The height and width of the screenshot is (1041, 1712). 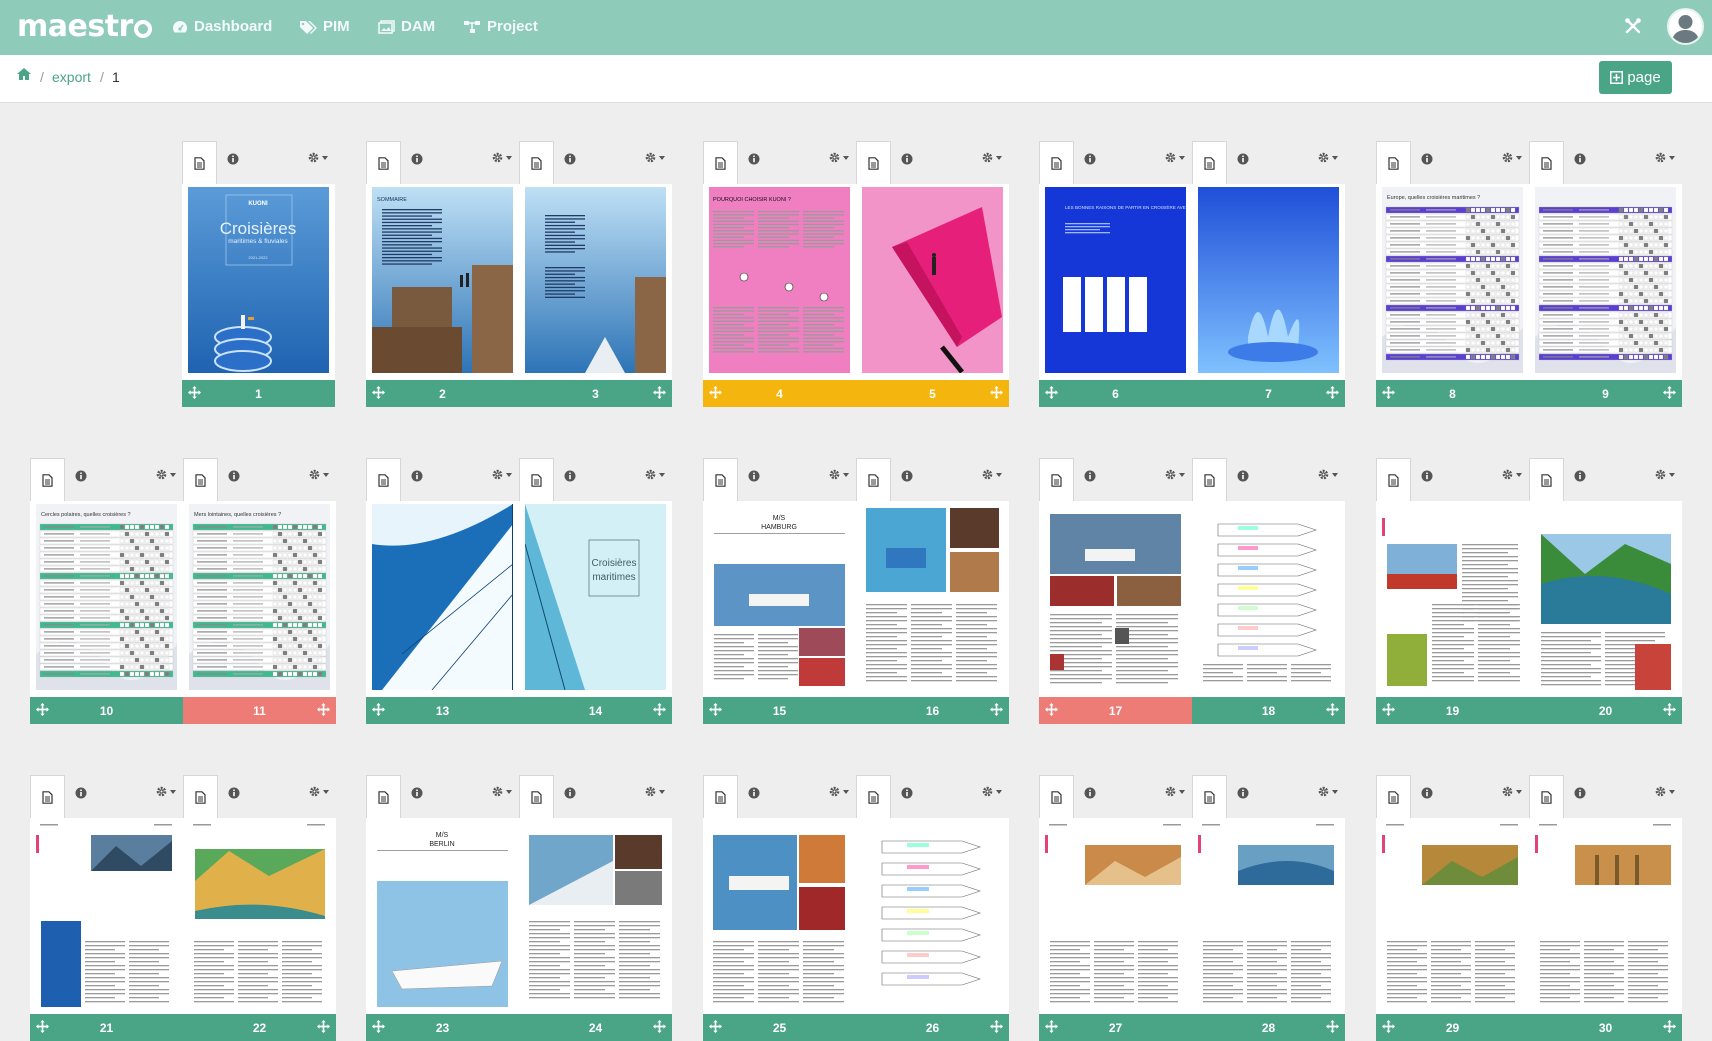 What do you see at coordinates (259, 599) in the screenshot?
I see `page-preview: Mers lointaines, quelles croisières ?` at bounding box center [259, 599].